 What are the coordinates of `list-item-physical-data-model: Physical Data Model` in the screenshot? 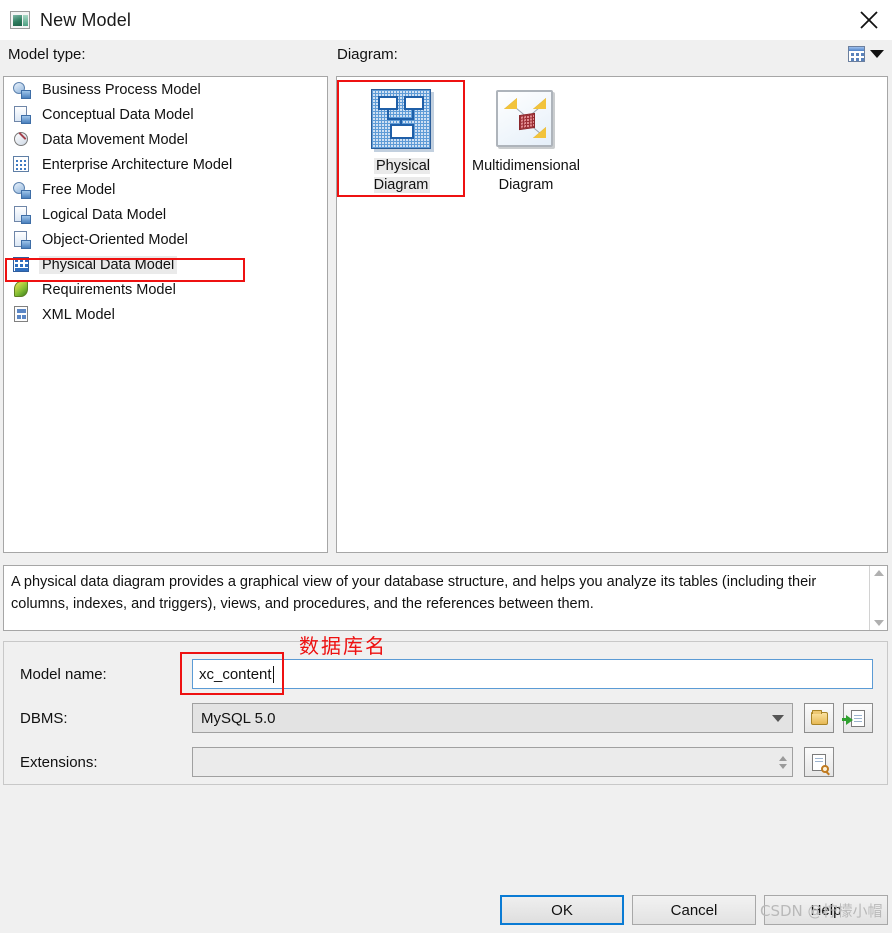 It's located at (165, 264).